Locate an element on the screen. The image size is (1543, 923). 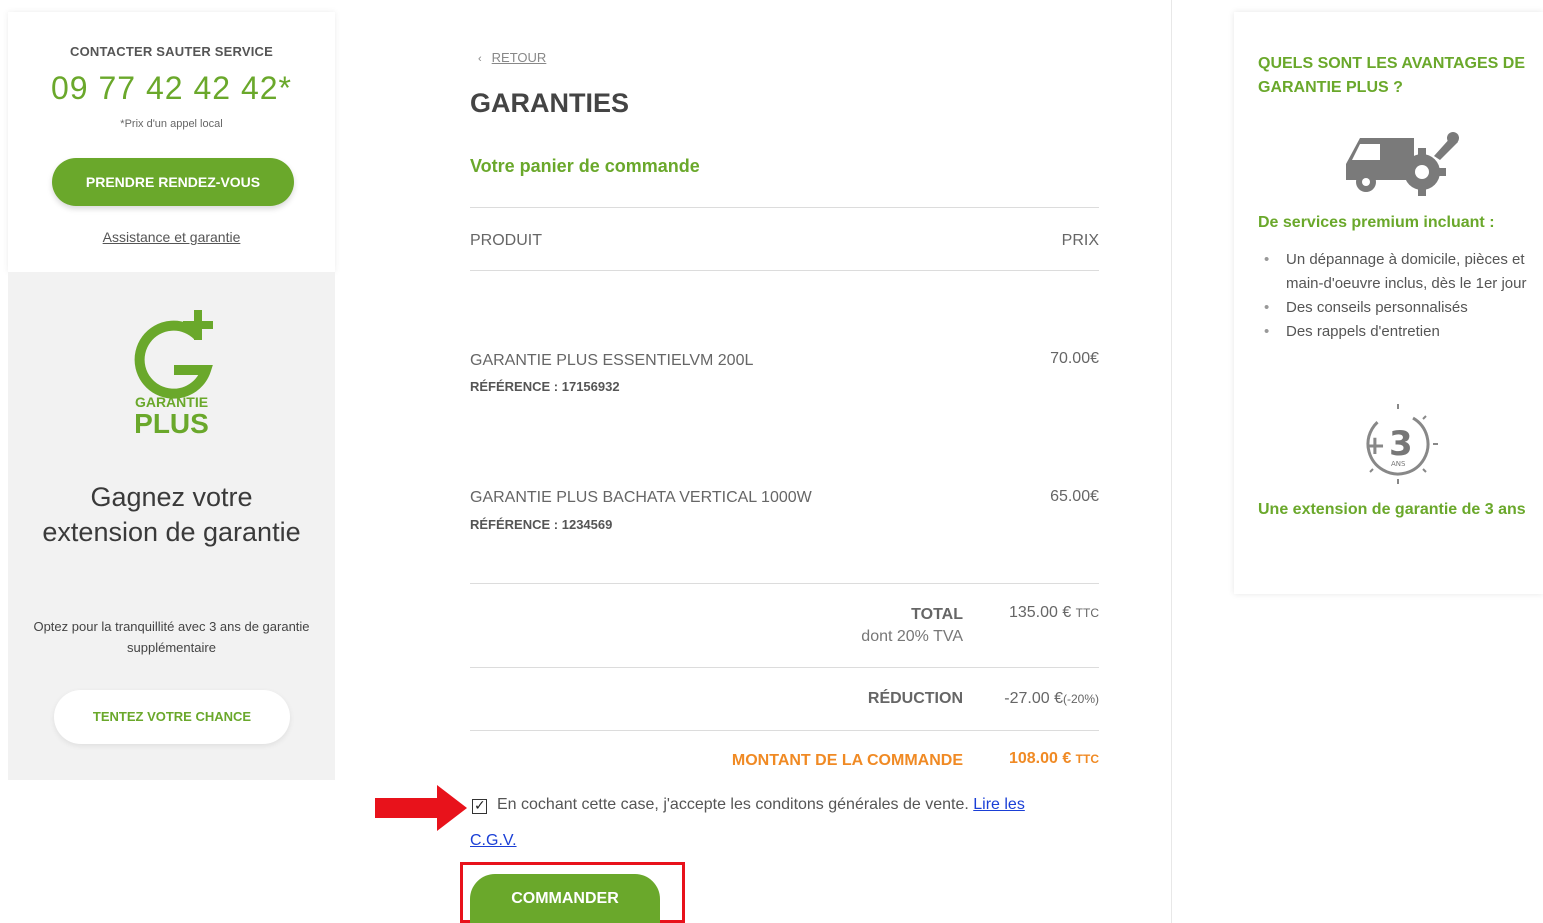
order-amount-suffix: TTC is located at coordinates (1087, 759).